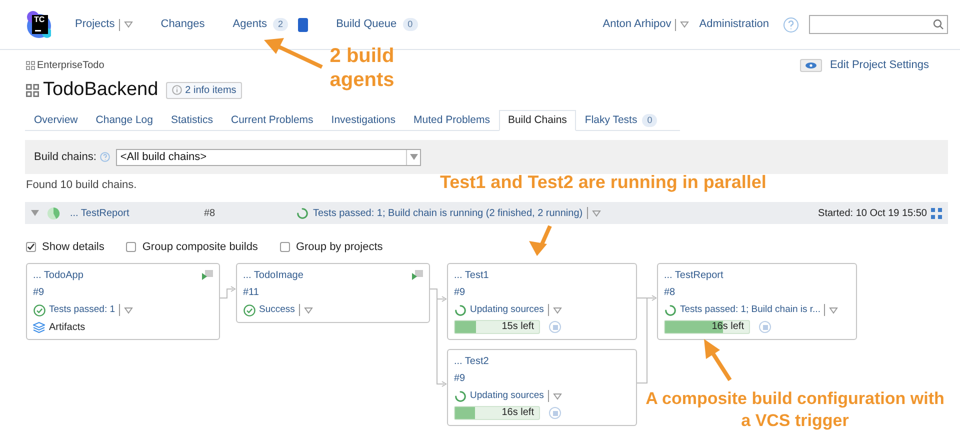 The image size is (960, 430). I want to click on nav-link: Changes, so click(182, 24).